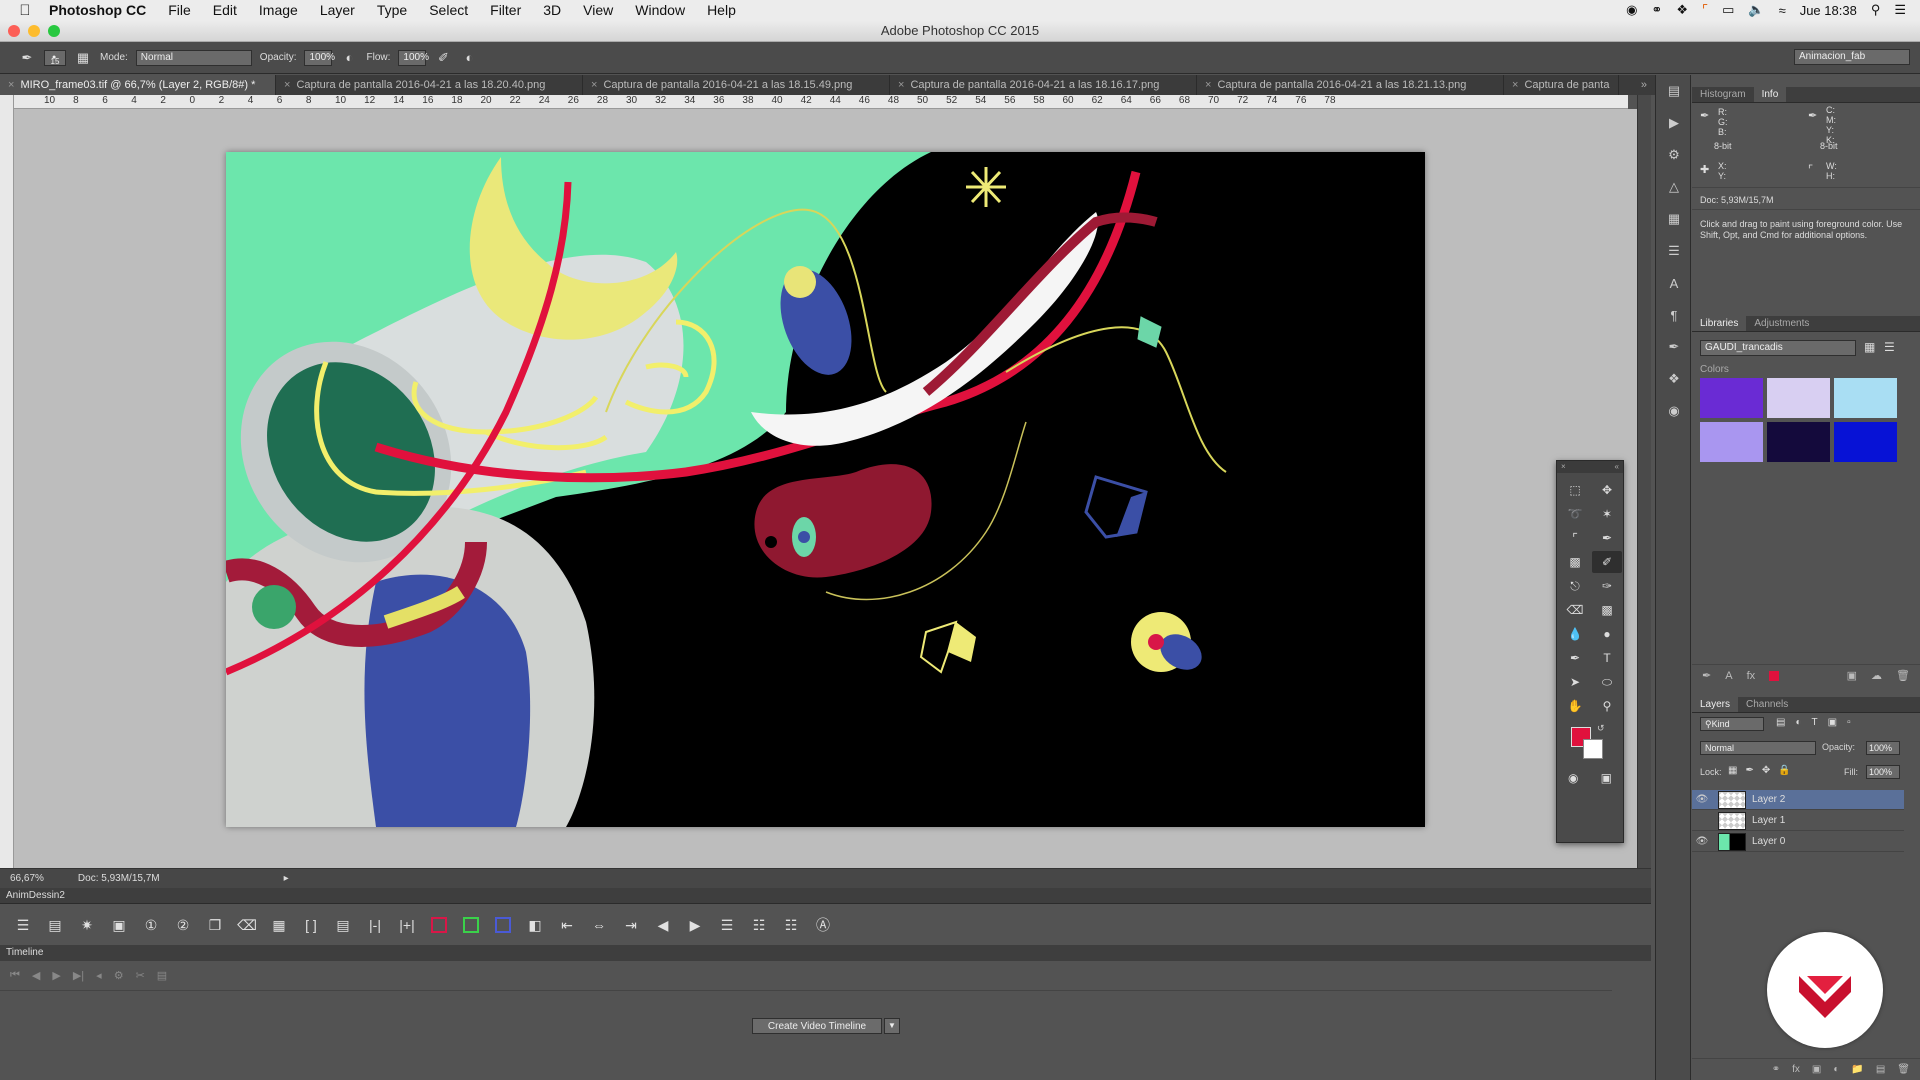  I want to click on notification-center-icon: ☰, so click(1900, 10).